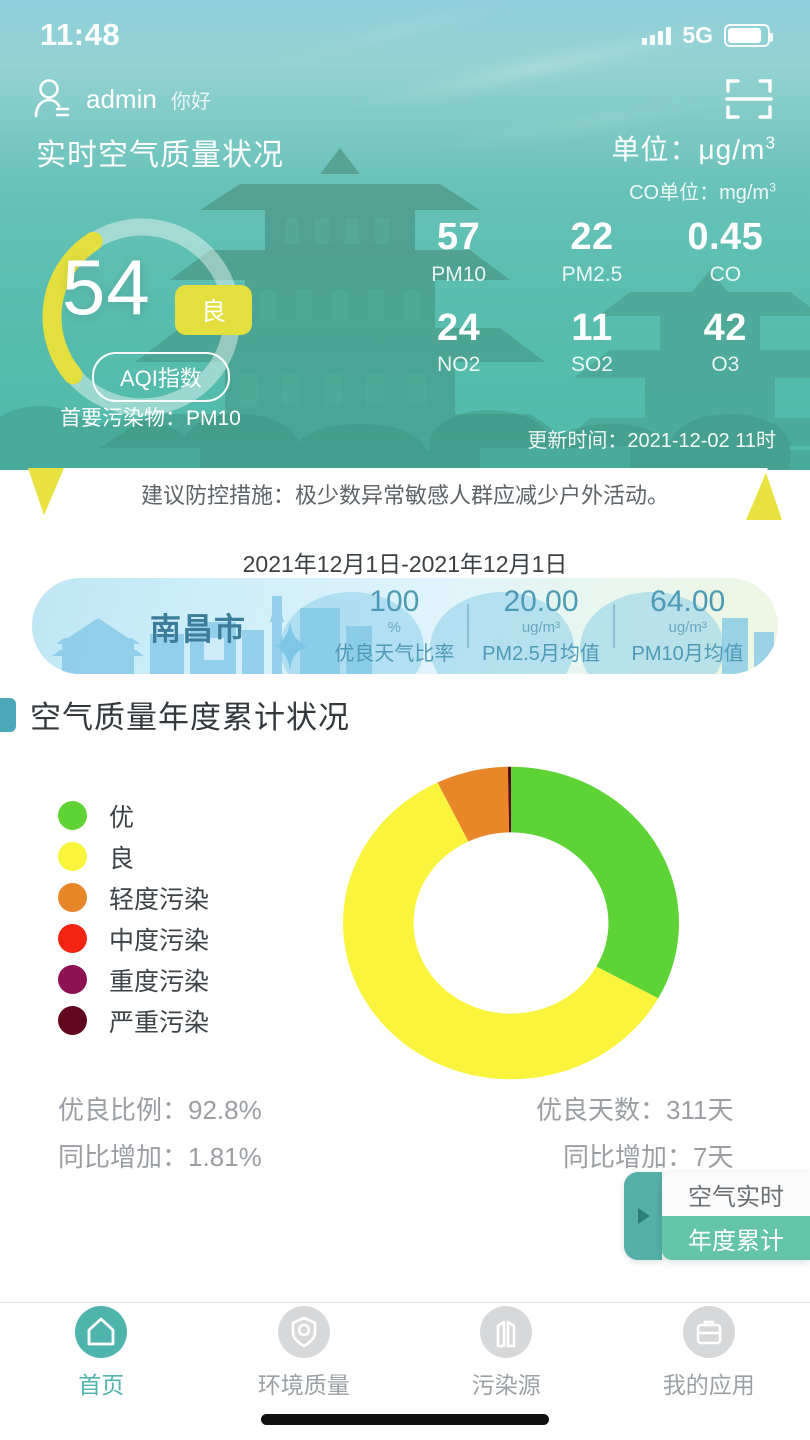  I want to click on donut-segment, so click(595, 882).